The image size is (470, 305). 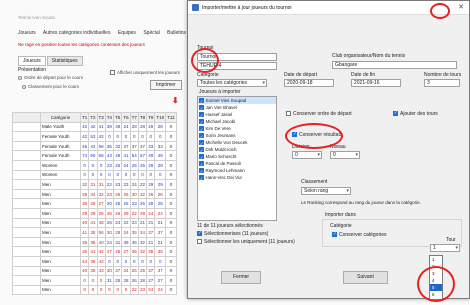 I want to click on table-cell: 38, so click(x=126, y=242).